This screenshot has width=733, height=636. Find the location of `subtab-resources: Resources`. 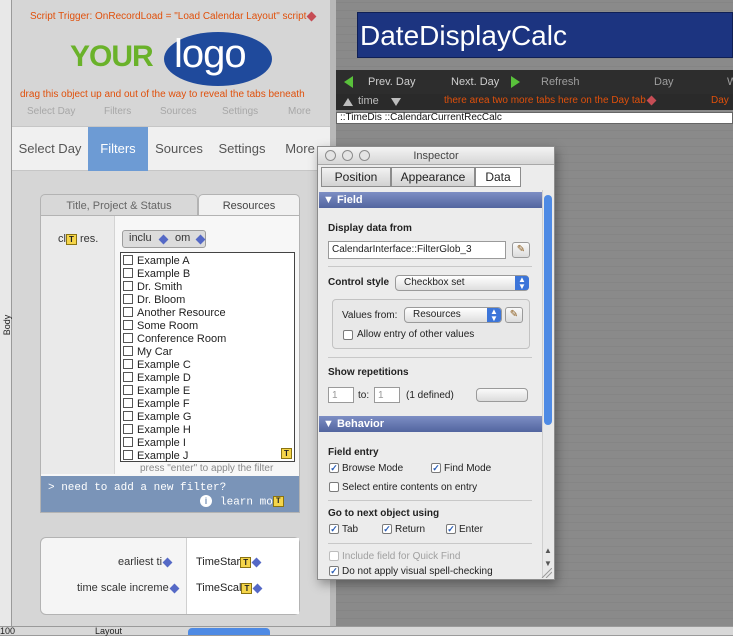

subtab-resources: Resources is located at coordinates (249, 205).